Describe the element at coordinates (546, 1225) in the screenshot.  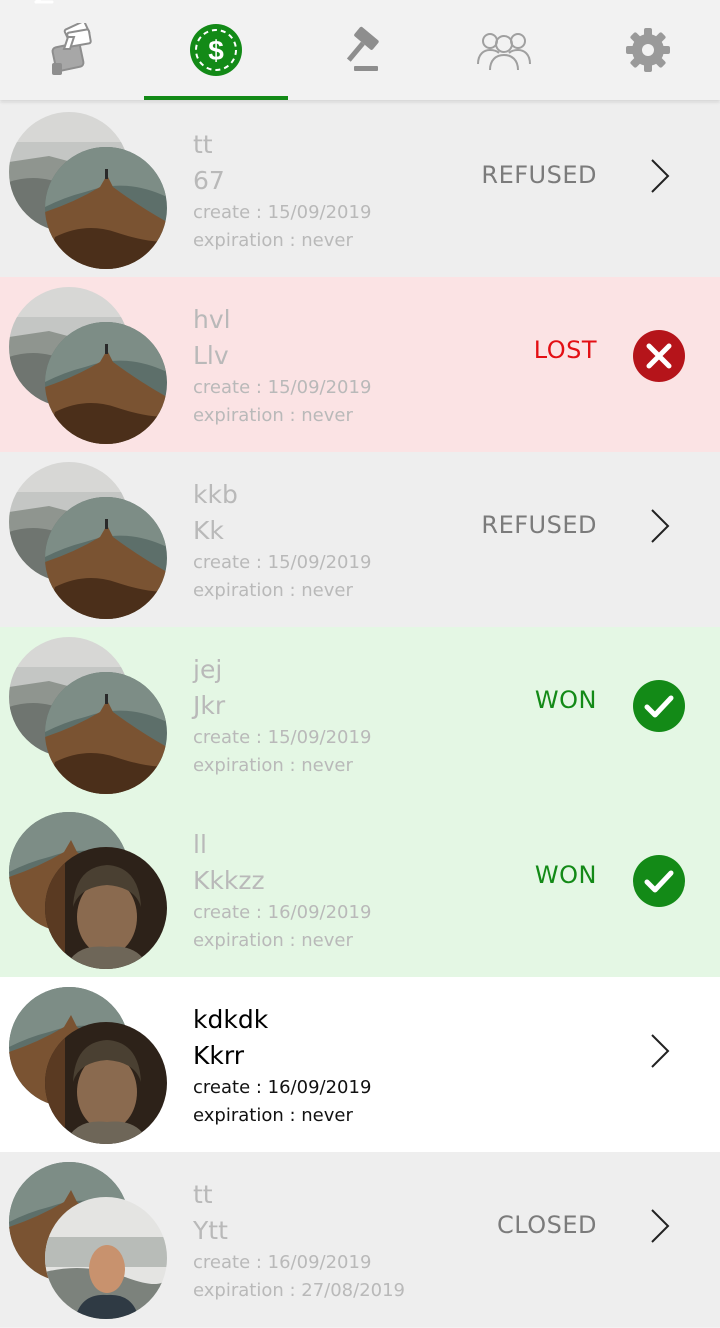
I see `status-label: CLOSED` at that location.